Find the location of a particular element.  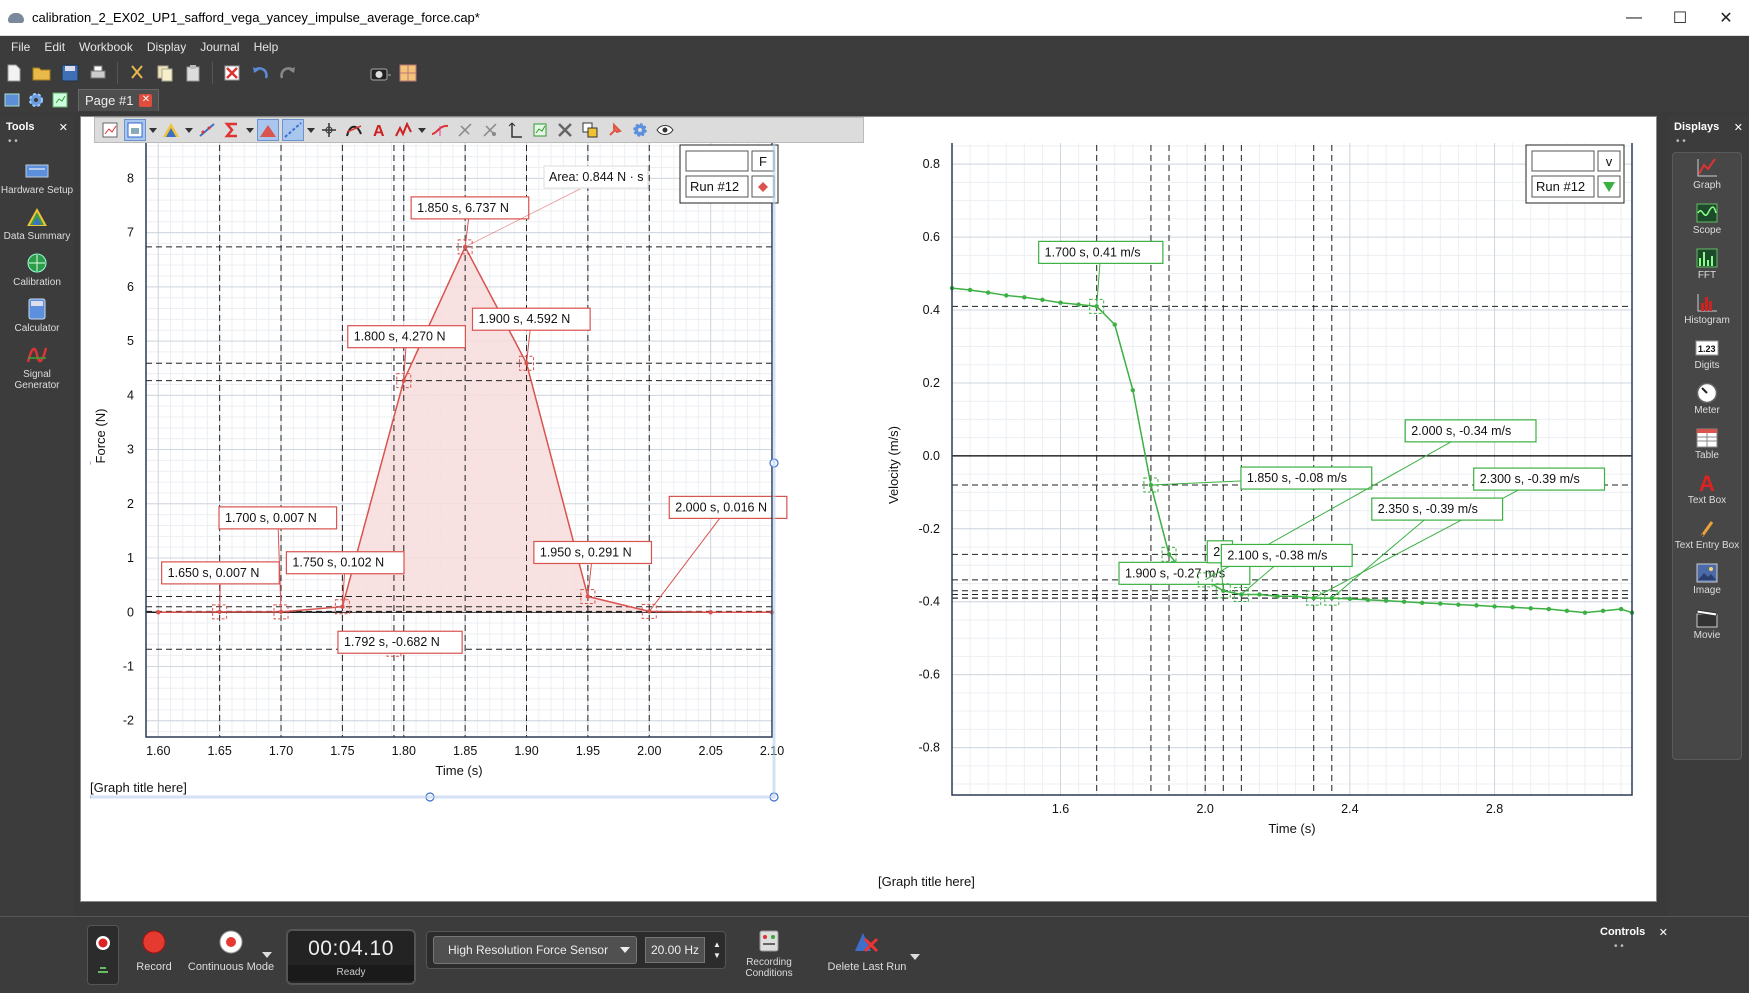

layout-icon is located at coordinates (408, 73).